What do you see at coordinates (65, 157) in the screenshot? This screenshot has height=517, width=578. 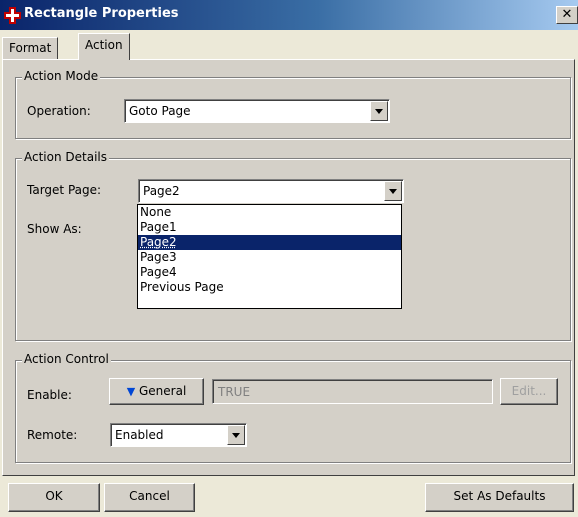 I see `group-legend: Action Details` at bounding box center [65, 157].